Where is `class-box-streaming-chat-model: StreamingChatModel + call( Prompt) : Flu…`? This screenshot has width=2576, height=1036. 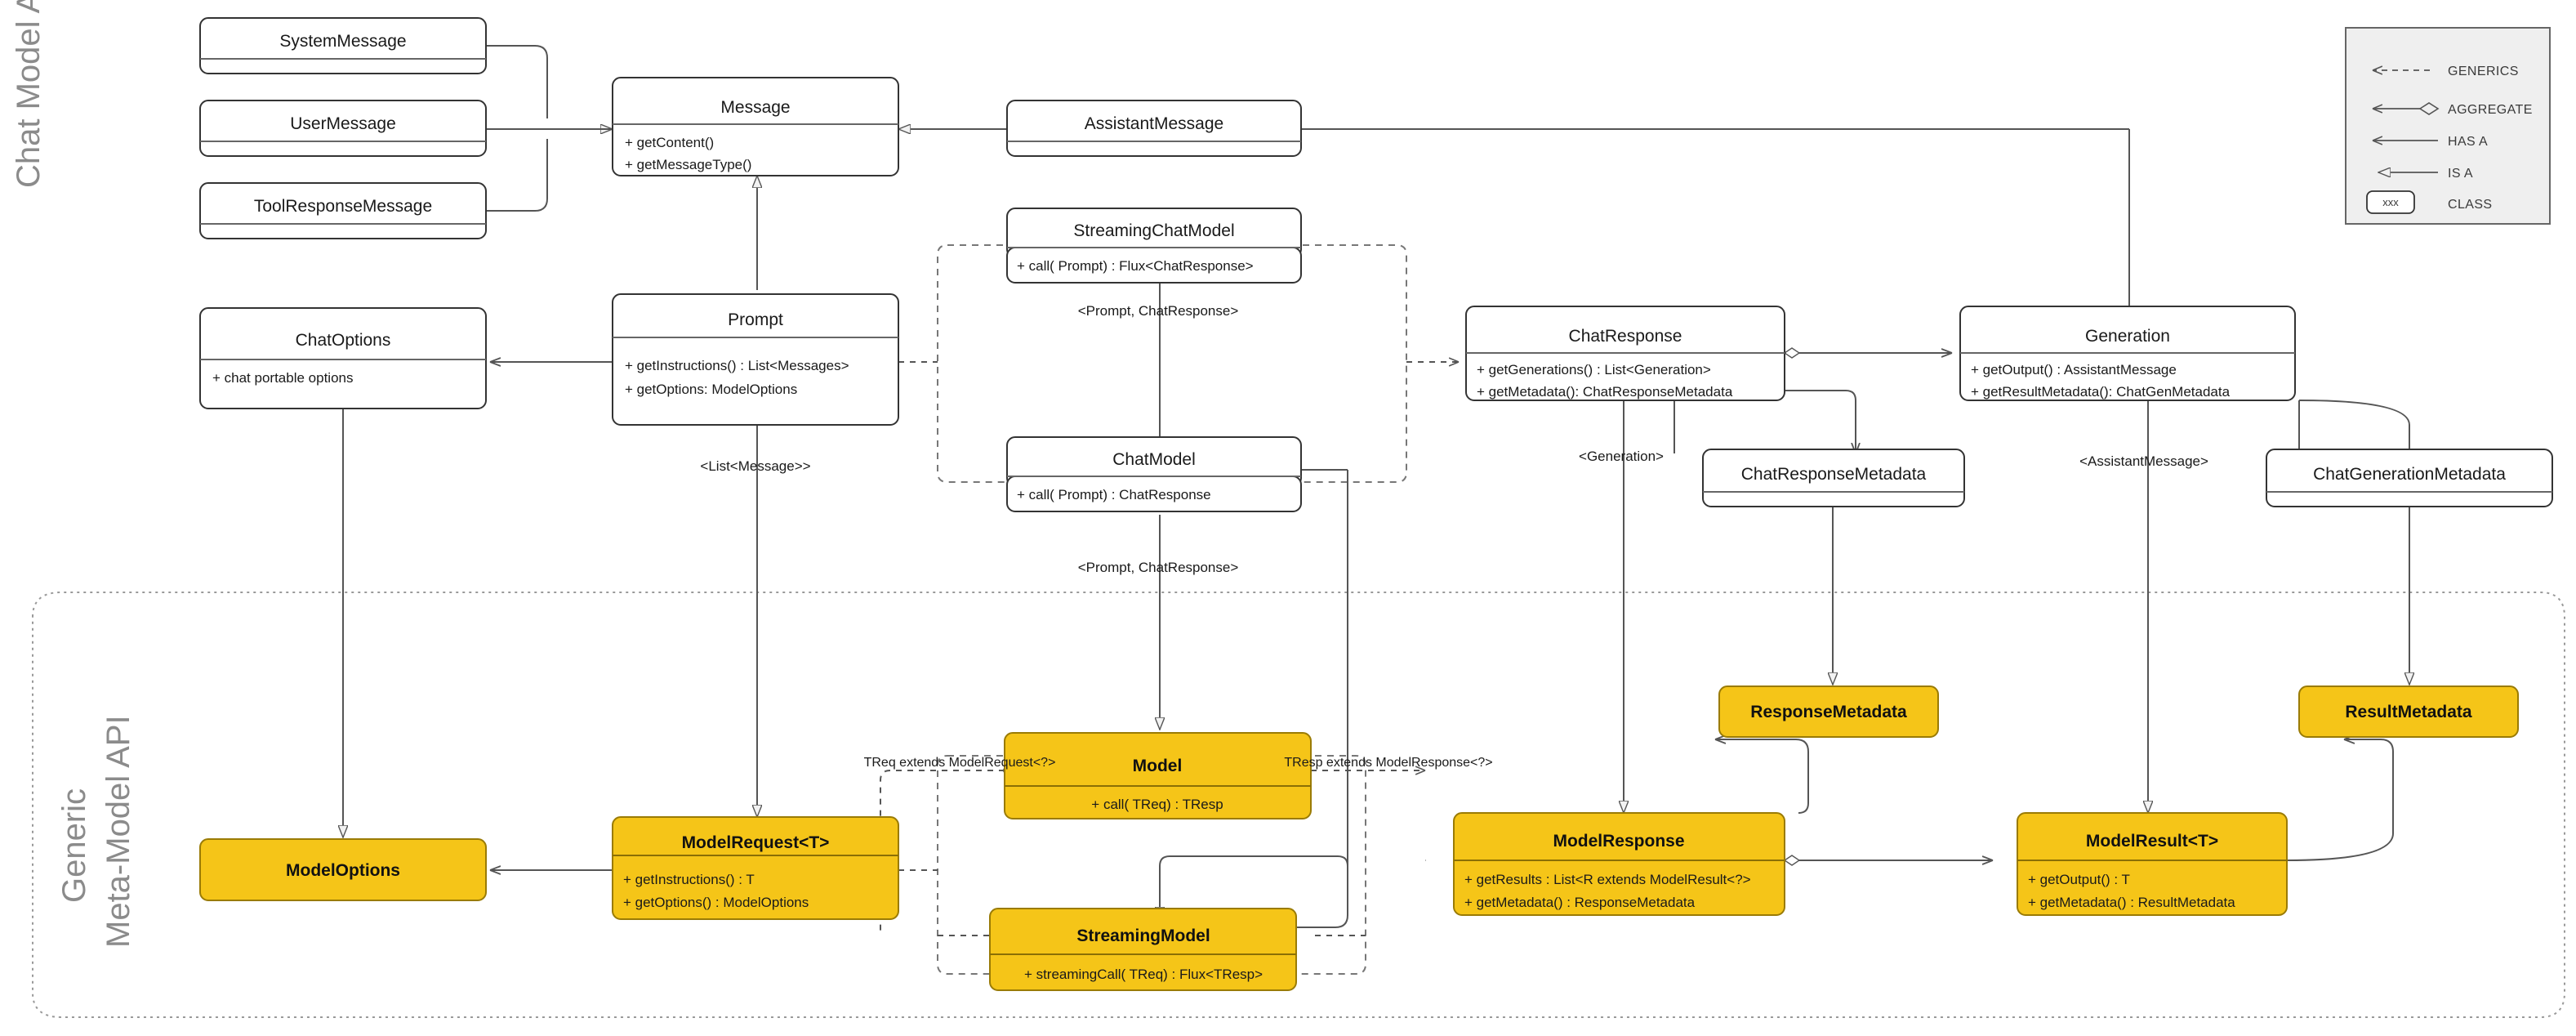
class-box-streaming-chat-model: StreamingChatModel + call( Prompt) : Flu… is located at coordinates (1154, 246).